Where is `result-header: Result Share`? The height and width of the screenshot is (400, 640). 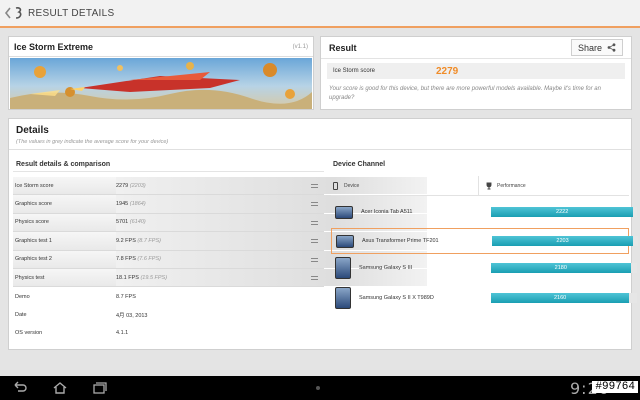
result-header: Result Share is located at coordinates (476, 48).